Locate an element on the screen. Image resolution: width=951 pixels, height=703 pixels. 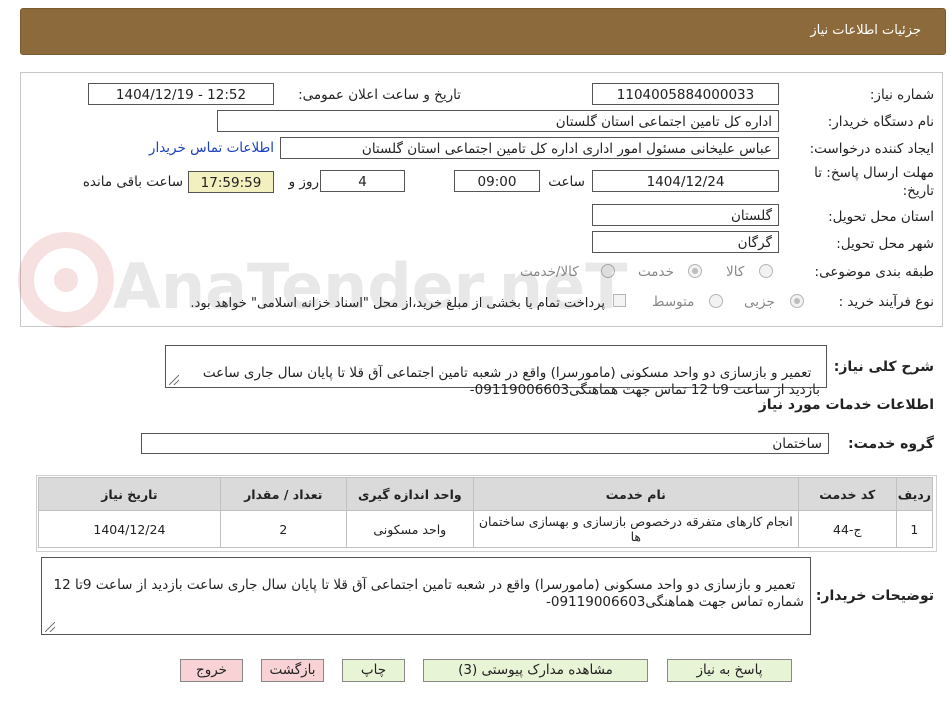
exit-button: خروج is located at coordinates (211, 670).